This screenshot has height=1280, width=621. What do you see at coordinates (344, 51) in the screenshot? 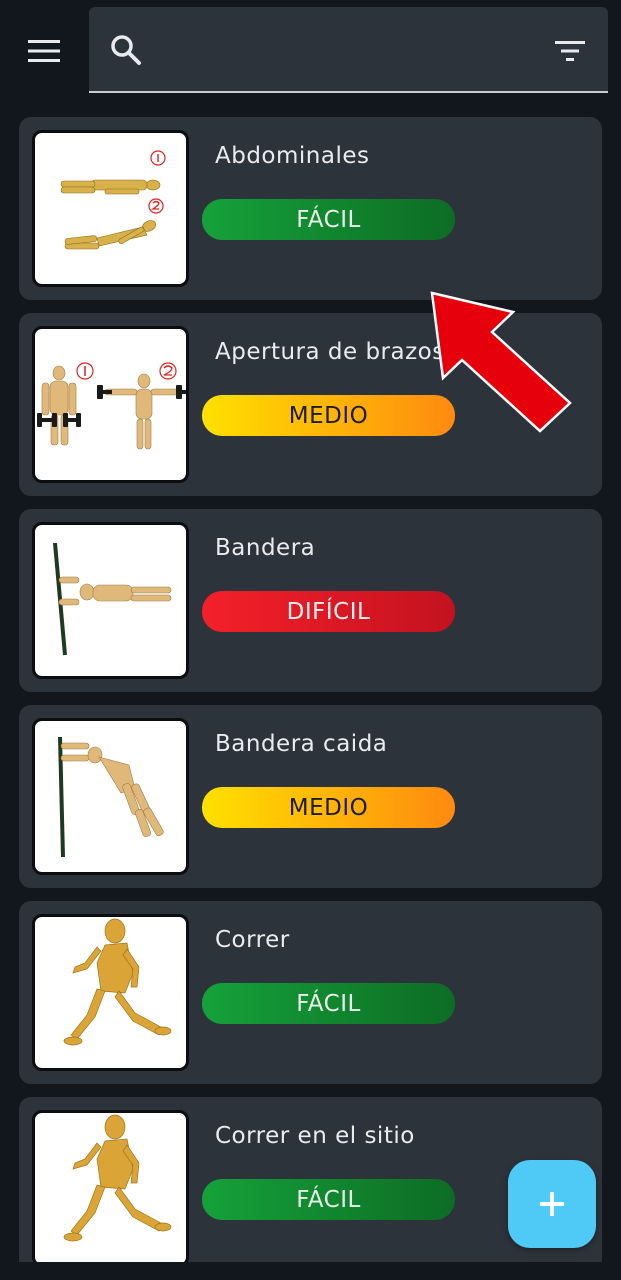
I see `search-input` at bounding box center [344, 51].